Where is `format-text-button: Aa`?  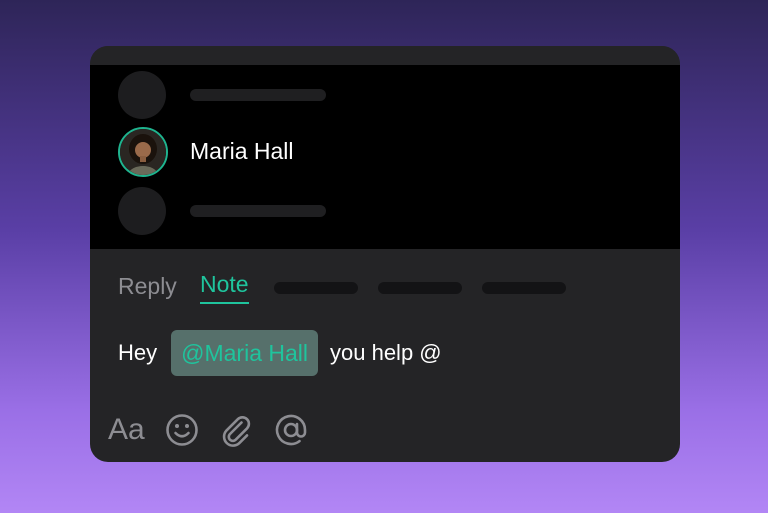 format-text-button: Aa is located at coordinates (126, 430).